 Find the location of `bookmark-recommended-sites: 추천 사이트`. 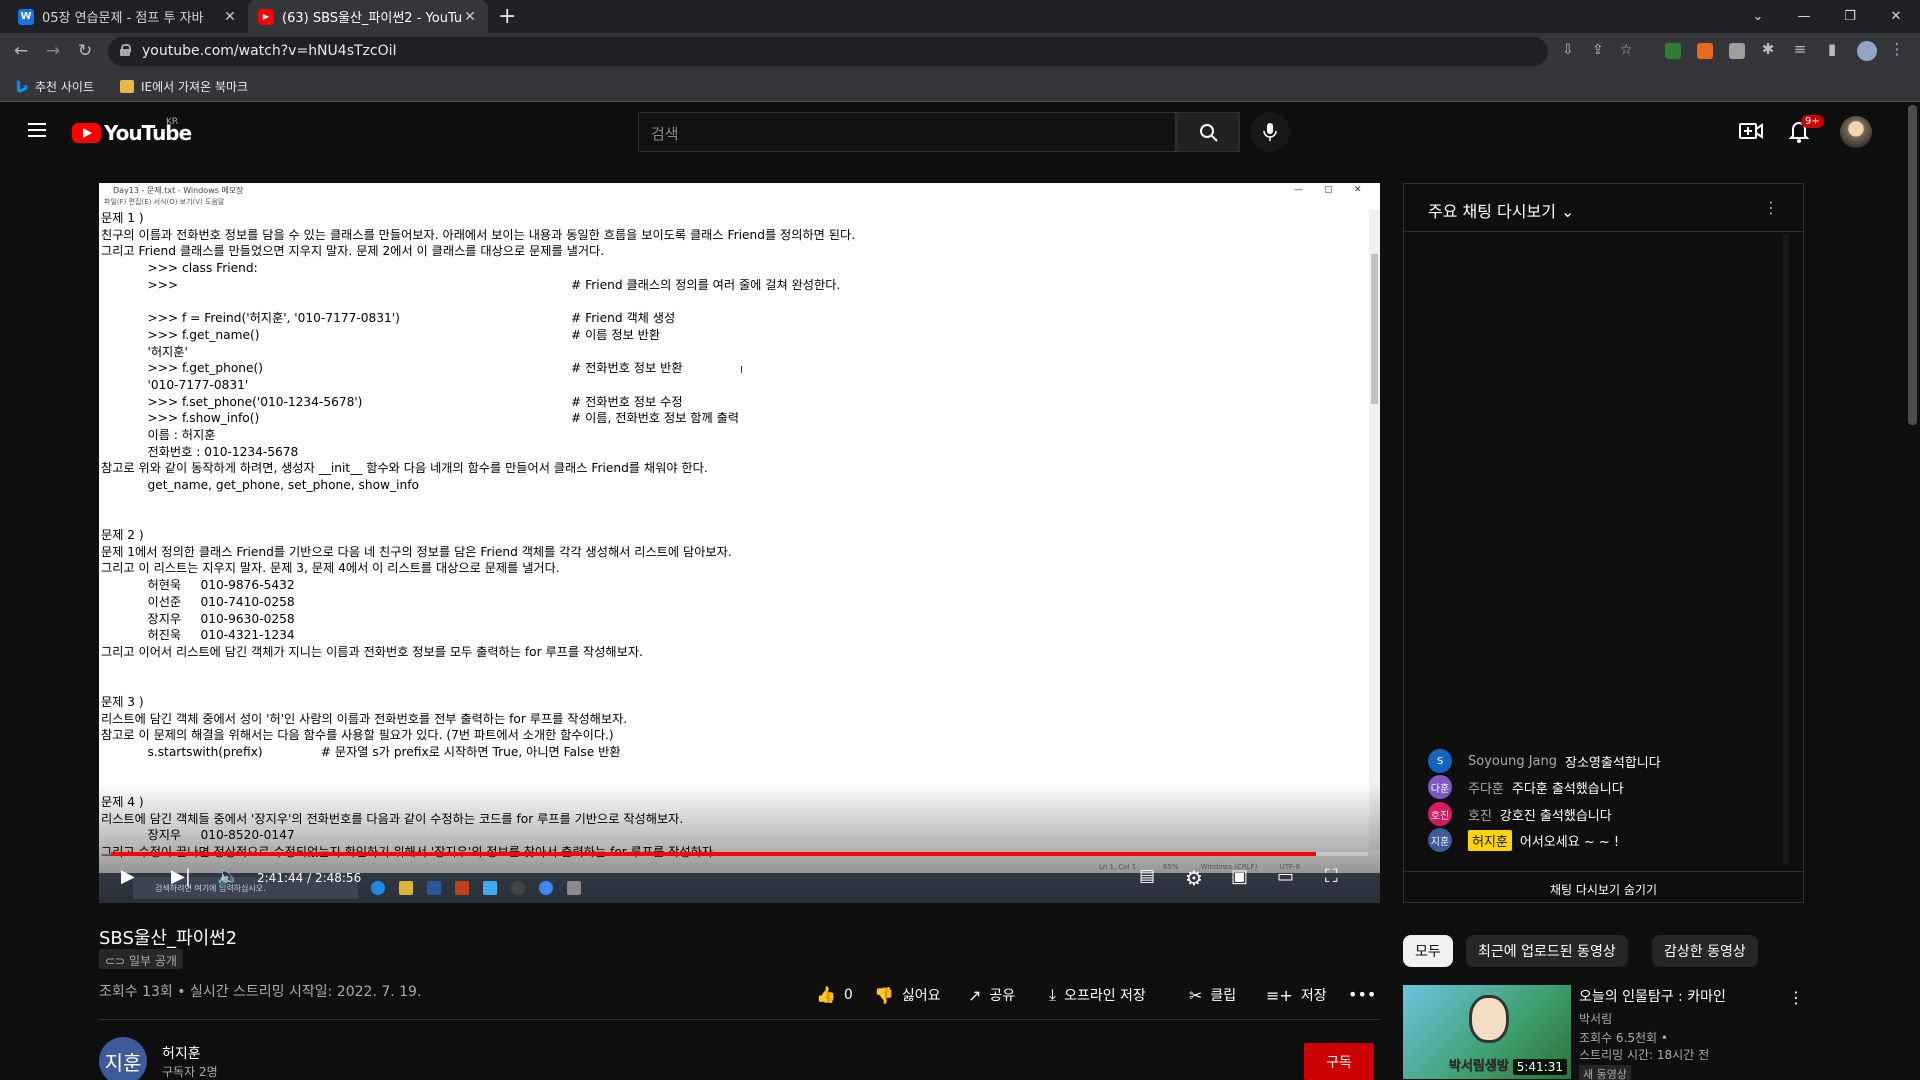

bookmark-recommended-sites: 추천 사이트 is located at coordinates (54, 86).